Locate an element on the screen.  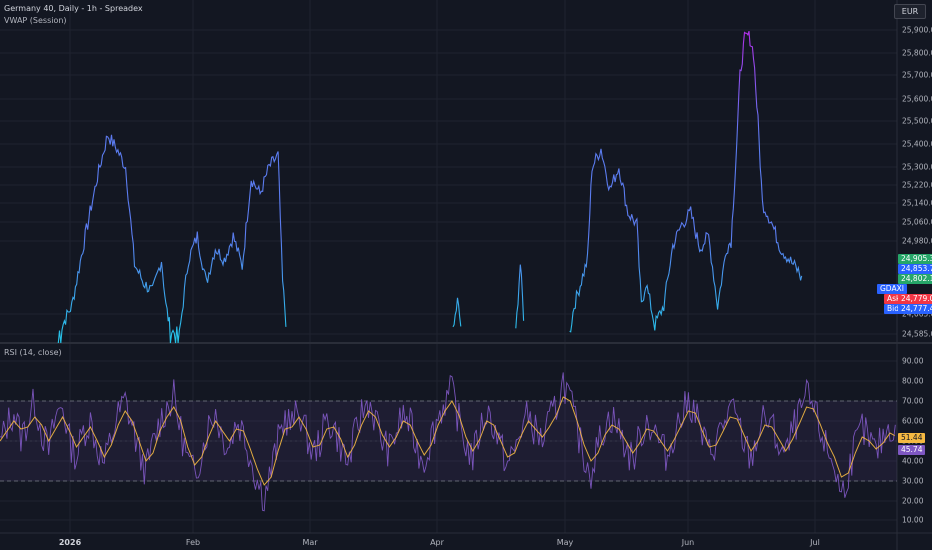
rsi-tick-label: 40.00 is located at coordinates (913, 461).